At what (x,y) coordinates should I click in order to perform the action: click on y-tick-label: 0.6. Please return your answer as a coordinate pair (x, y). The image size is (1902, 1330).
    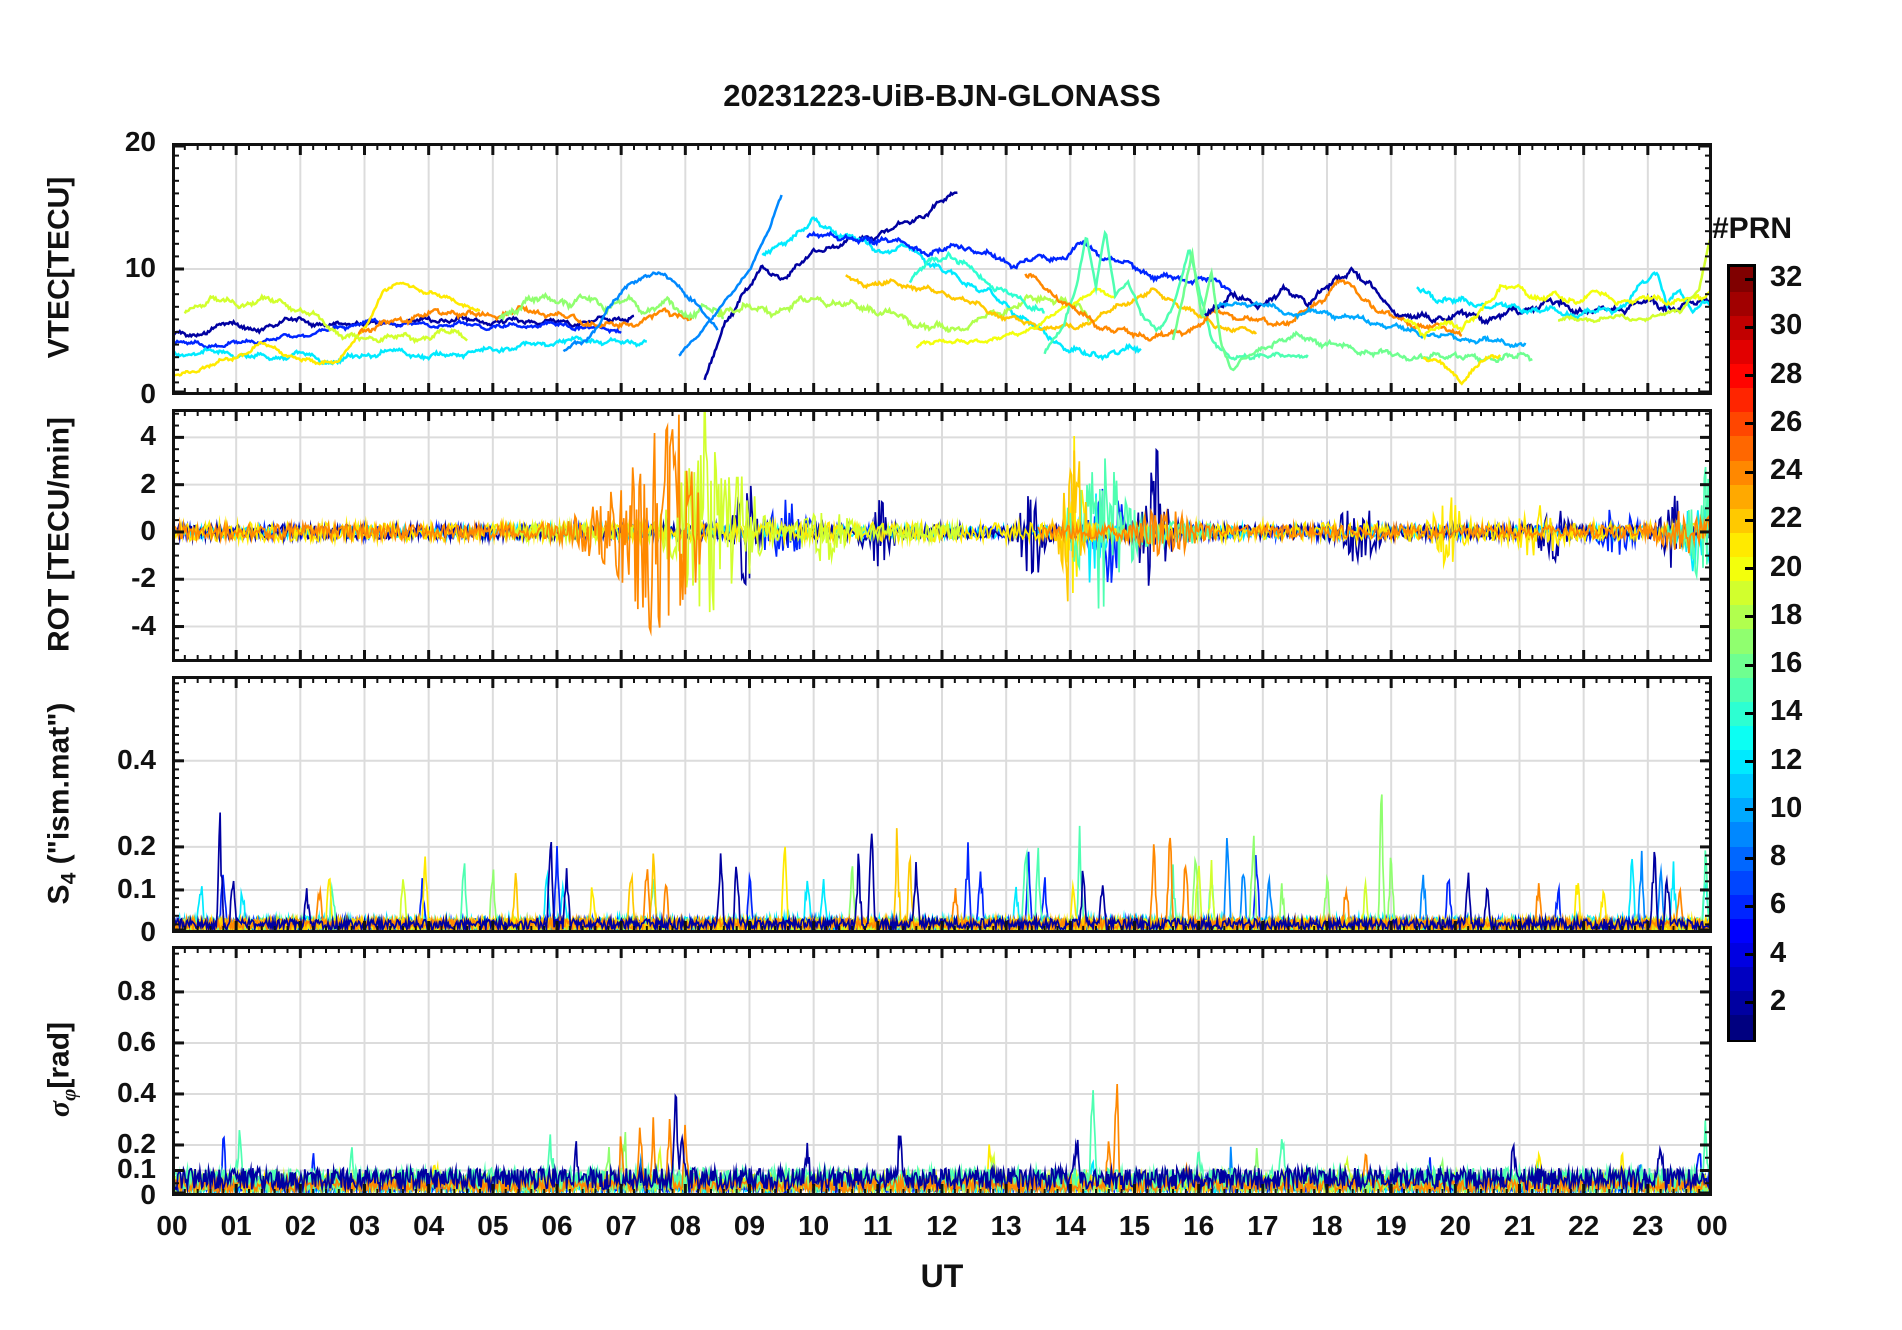
    Looking at the image, I should click on (136, 1041).